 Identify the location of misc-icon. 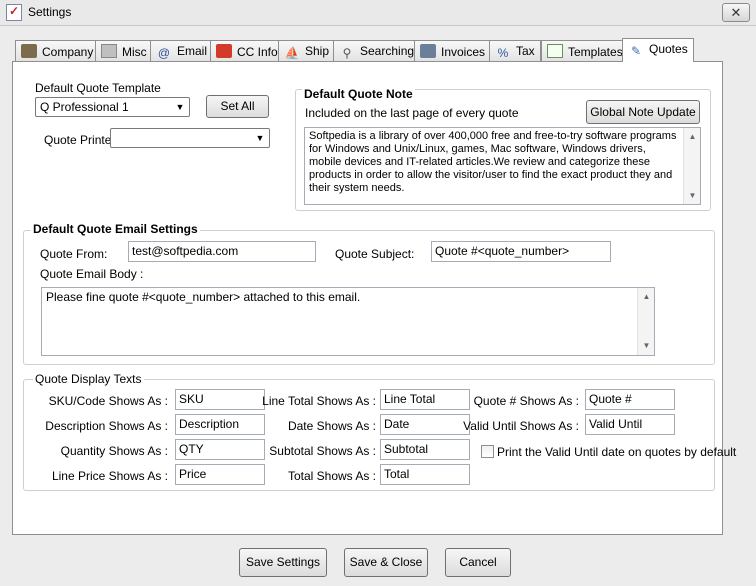
(109, 51).